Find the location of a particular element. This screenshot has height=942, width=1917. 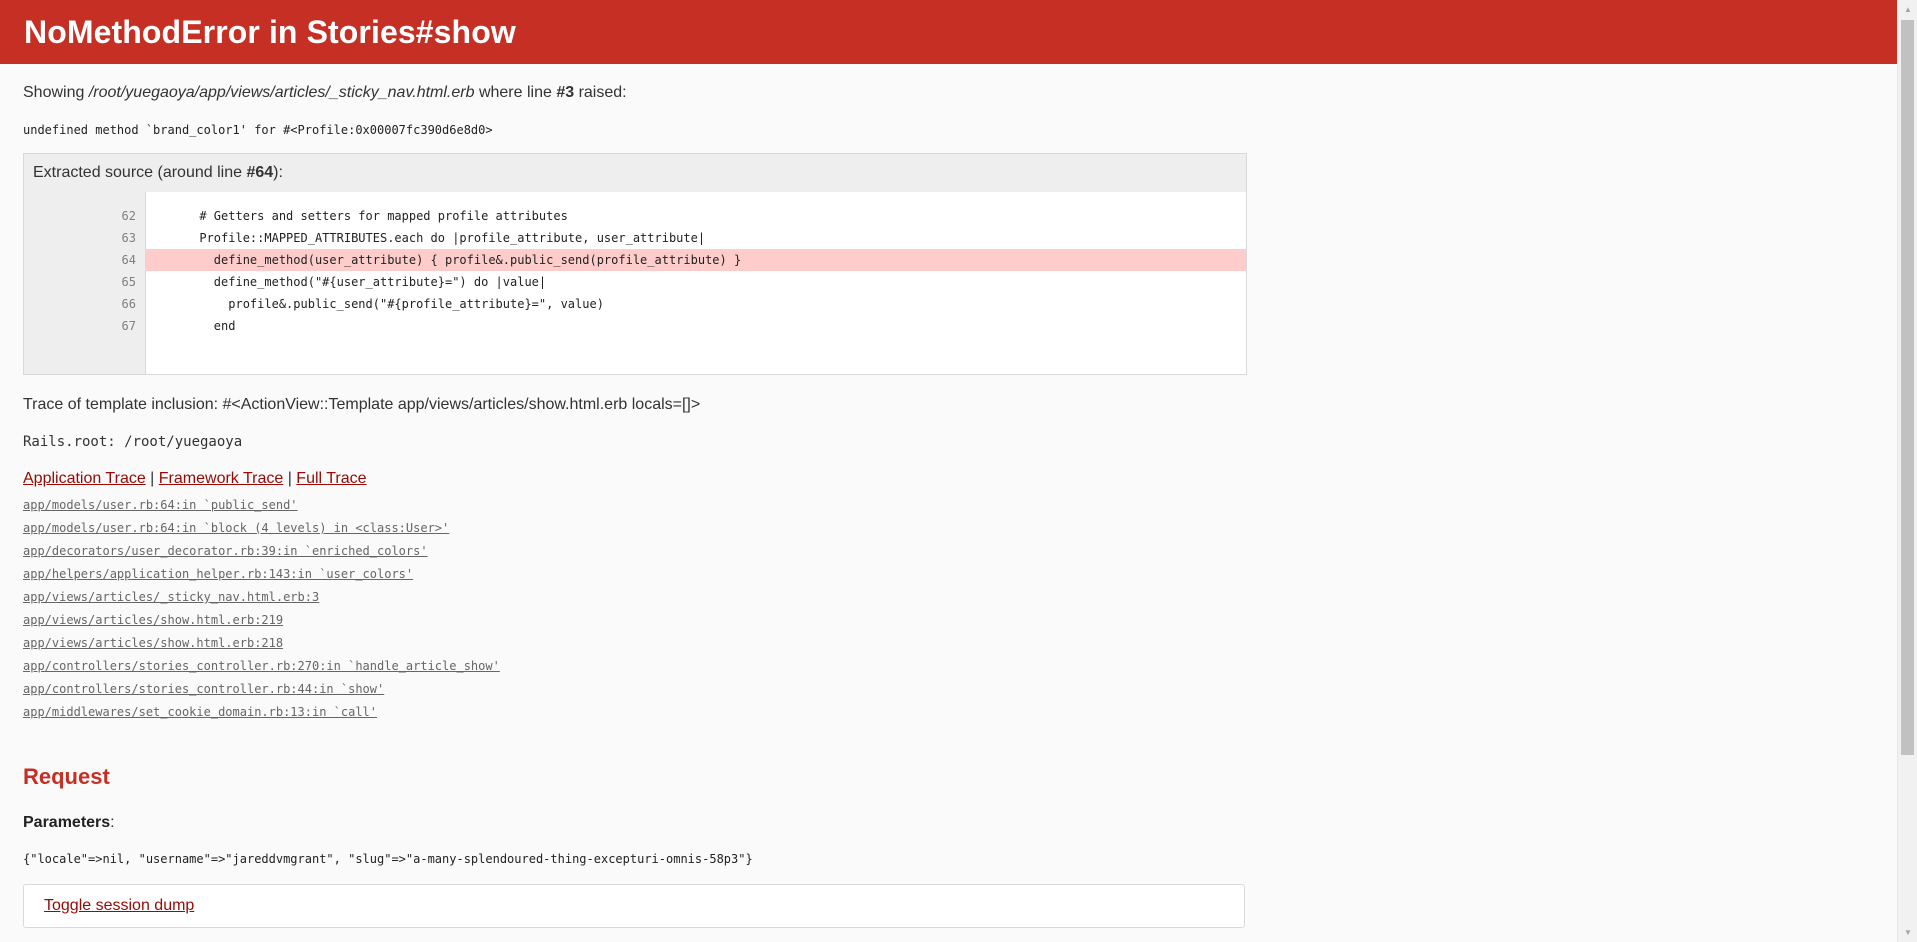

full-trace-link: Full Trace is located at coordinates (331, 478).